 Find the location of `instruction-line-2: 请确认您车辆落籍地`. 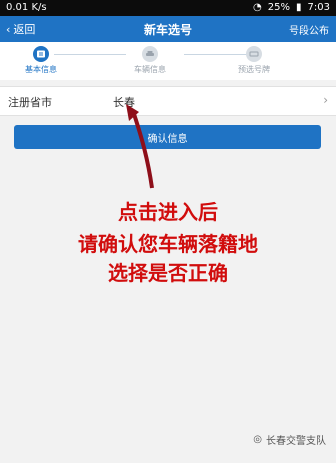

instruction-line-2: 请确认您车辆落籍地 is located at coordinates (168, 244).